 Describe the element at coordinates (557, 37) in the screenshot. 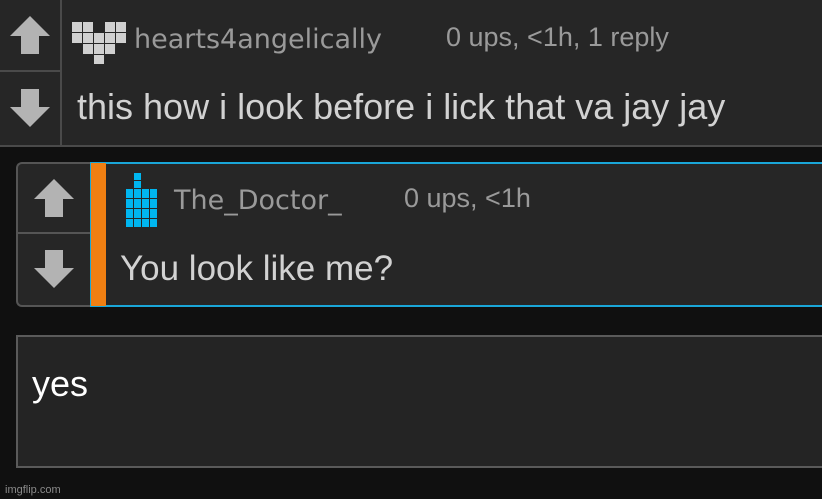

I see `comment-meta: 0 ups, <1h, 1 reply` at that location.